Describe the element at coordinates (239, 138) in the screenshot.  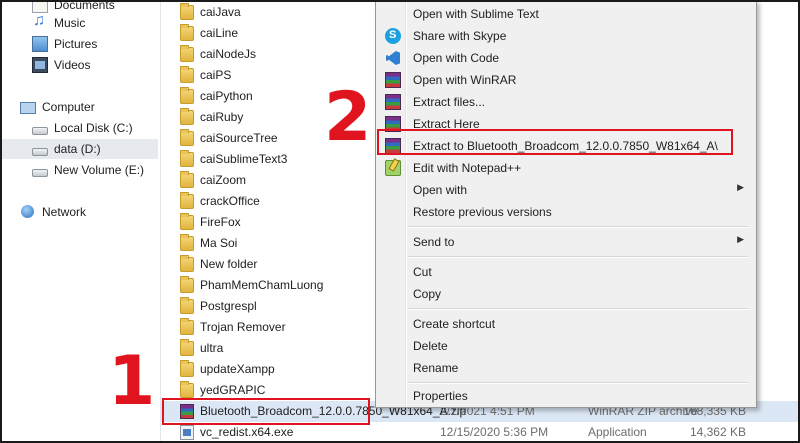
I see `file-name: caiSourceTree` at that location.